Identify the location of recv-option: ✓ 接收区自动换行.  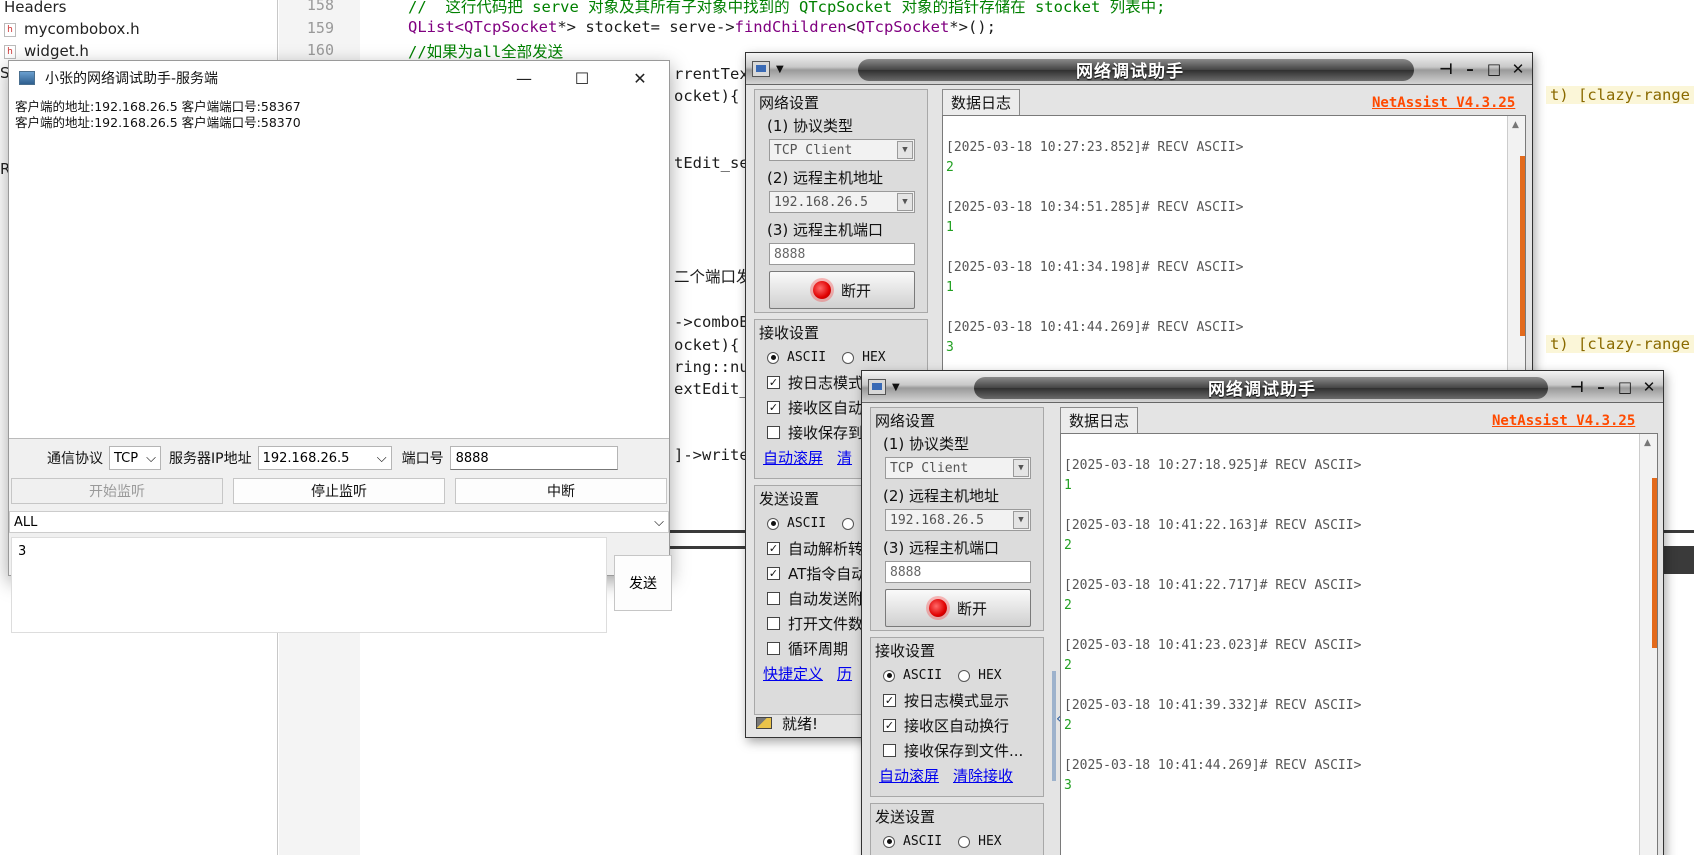
(957, 725).